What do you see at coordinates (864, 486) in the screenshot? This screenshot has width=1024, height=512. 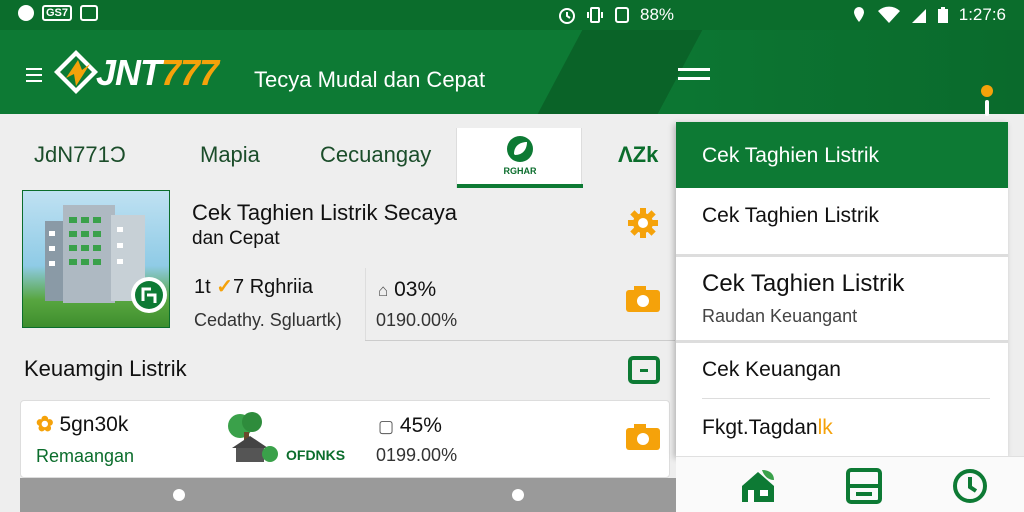 I see `wallet-nav-icon` at bounding box center [864, 486].